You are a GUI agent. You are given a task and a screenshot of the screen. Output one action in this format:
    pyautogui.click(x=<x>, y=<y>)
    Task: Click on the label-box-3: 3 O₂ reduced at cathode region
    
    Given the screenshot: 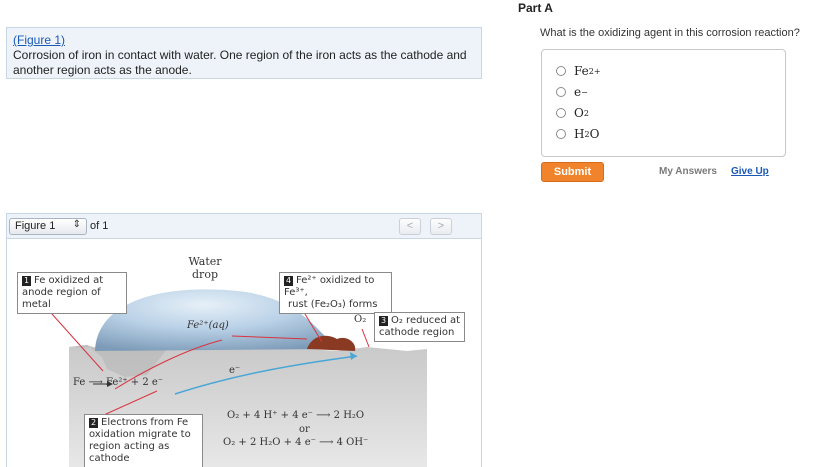 What is the action you would take?
    pyautogui.click(x=419, y=327)
    